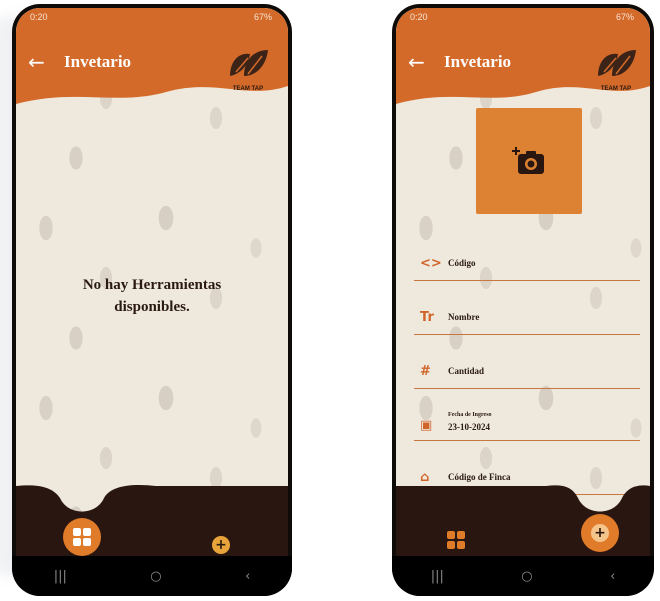  I want to click on cantidad-label: Cantidad, so click(466, 371).